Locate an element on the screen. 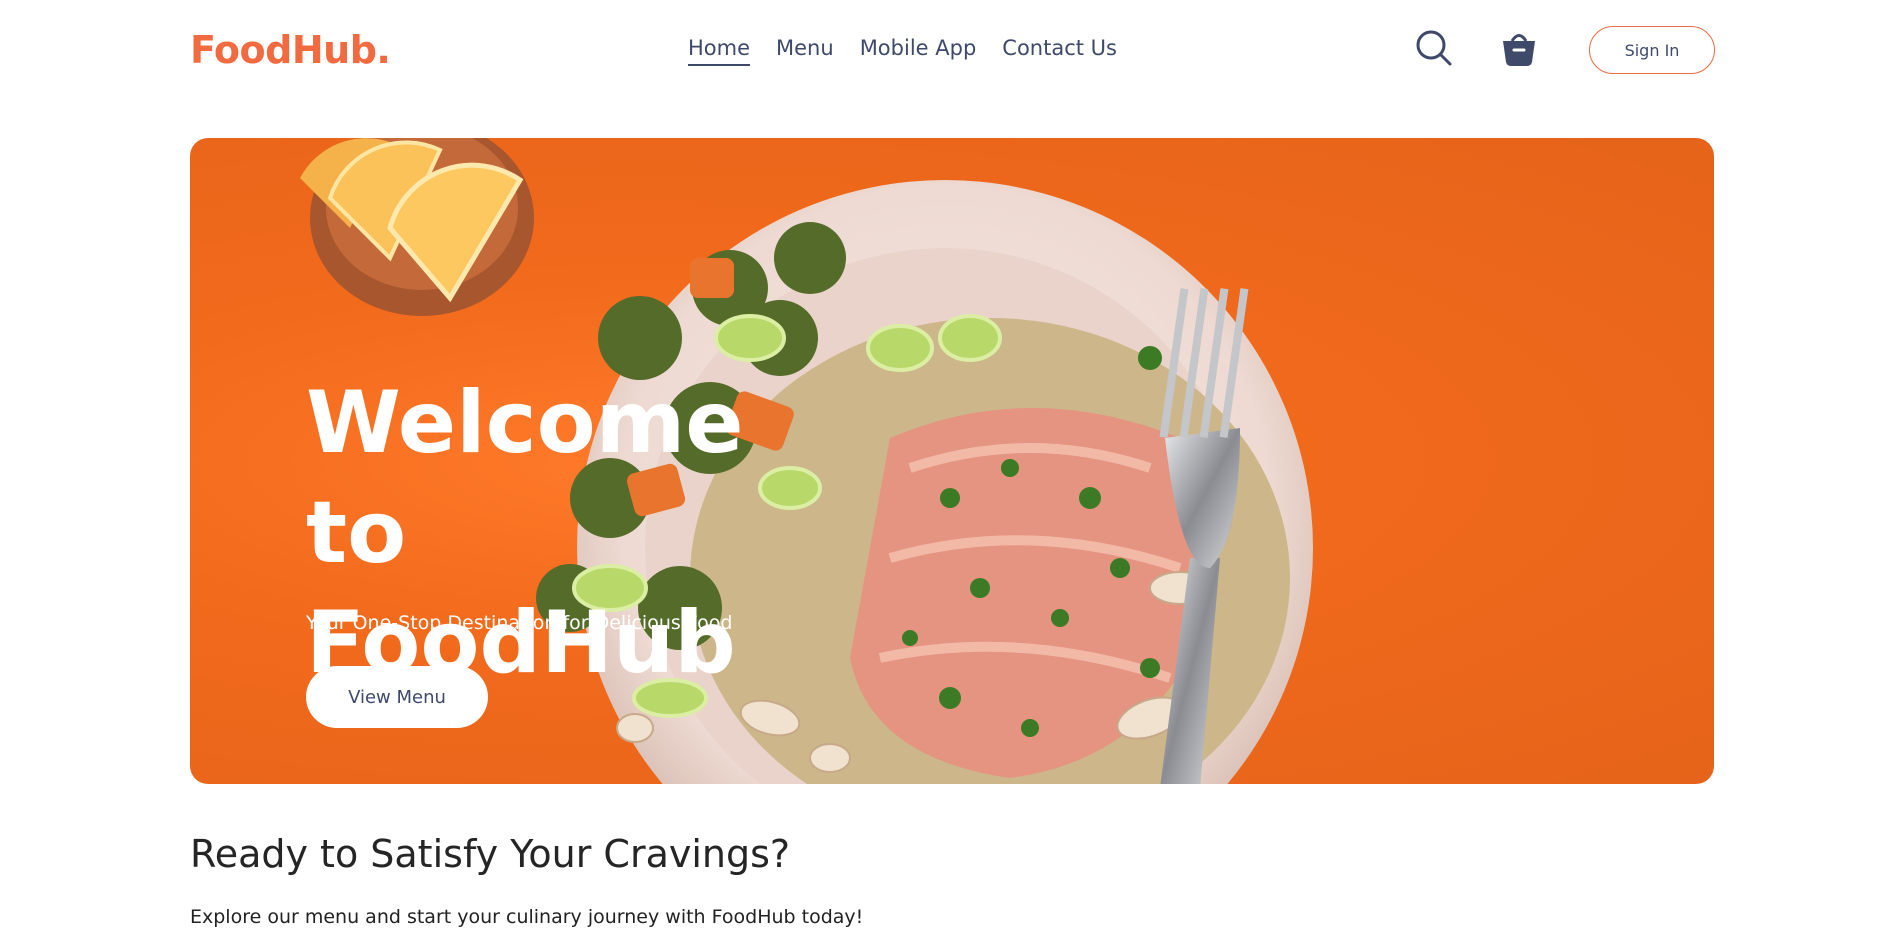  cta-heading: Ready to Satisfy Your Cravings? is located at coordinates (490, 854).